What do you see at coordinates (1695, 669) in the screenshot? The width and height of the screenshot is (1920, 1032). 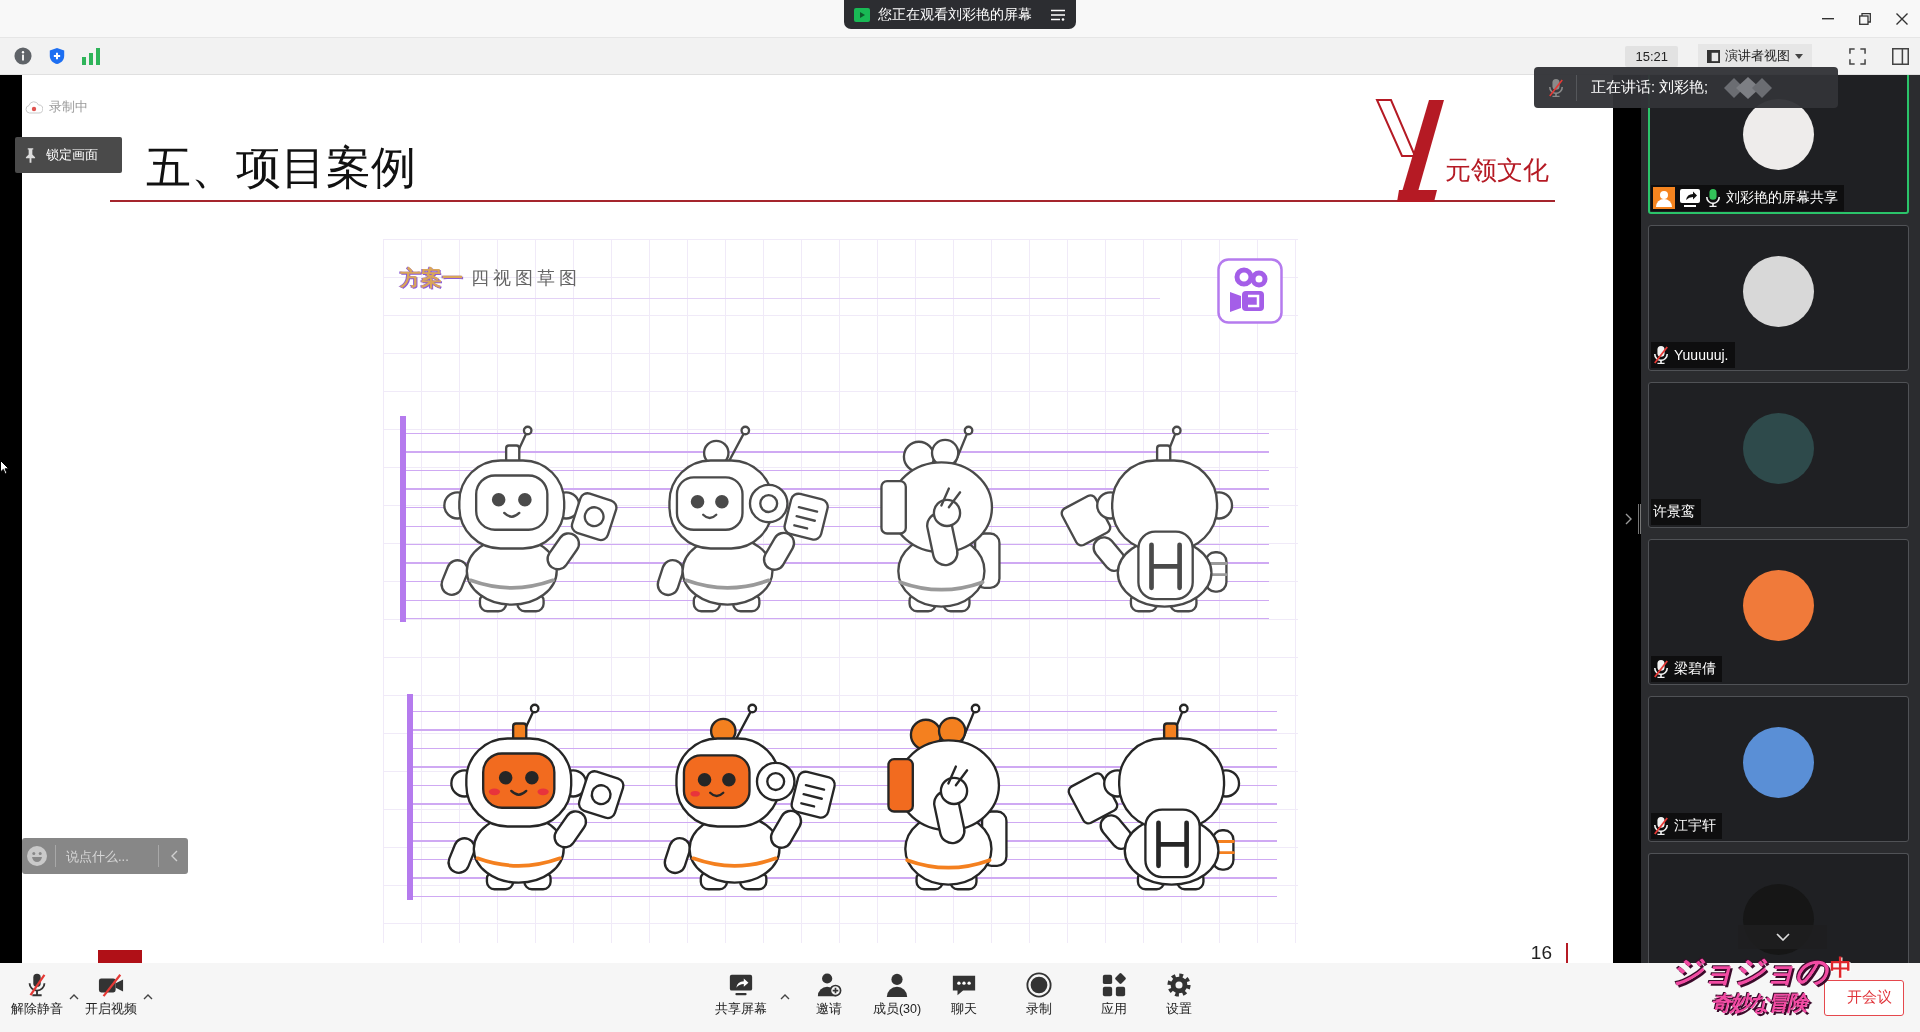 I see `participant-name: 梁碧倩` at bounding box center [1695, 669].